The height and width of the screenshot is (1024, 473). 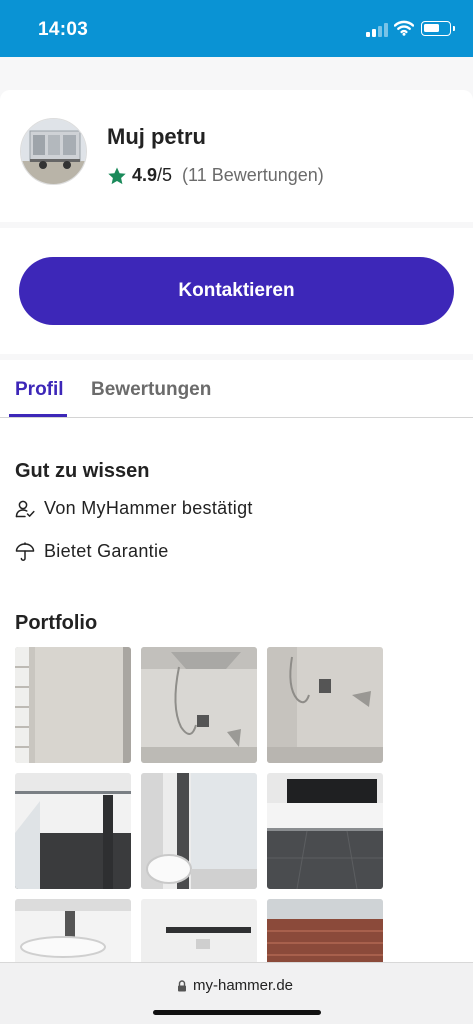 I want to click on tab-profil: Profil, so click(x=39, y=390).